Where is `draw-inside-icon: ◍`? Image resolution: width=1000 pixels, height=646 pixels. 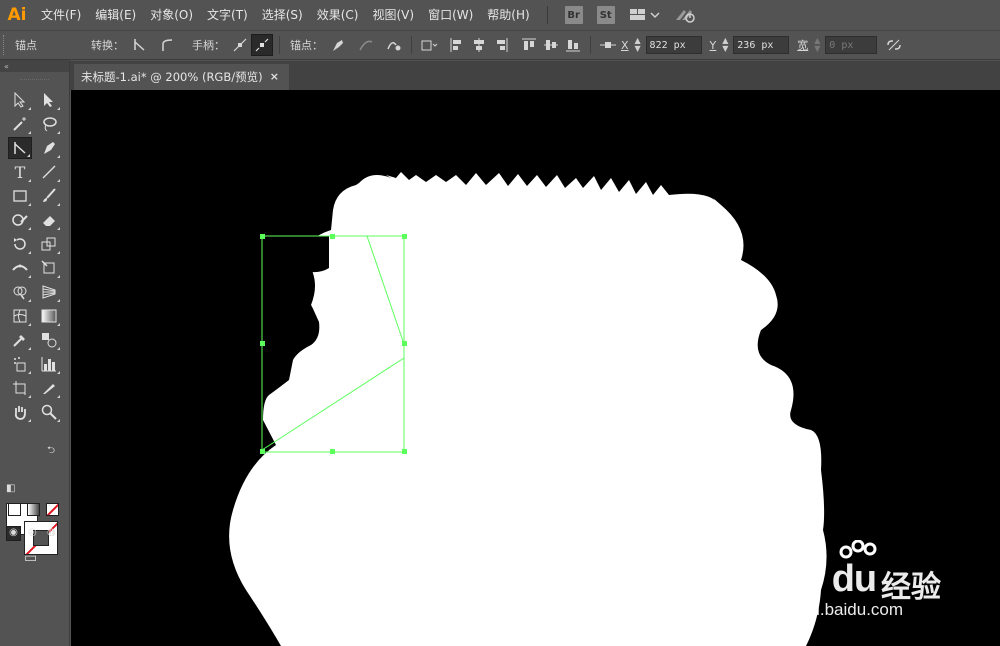
draw-inside-icon: ◍ is located at coordinates (51, 532).